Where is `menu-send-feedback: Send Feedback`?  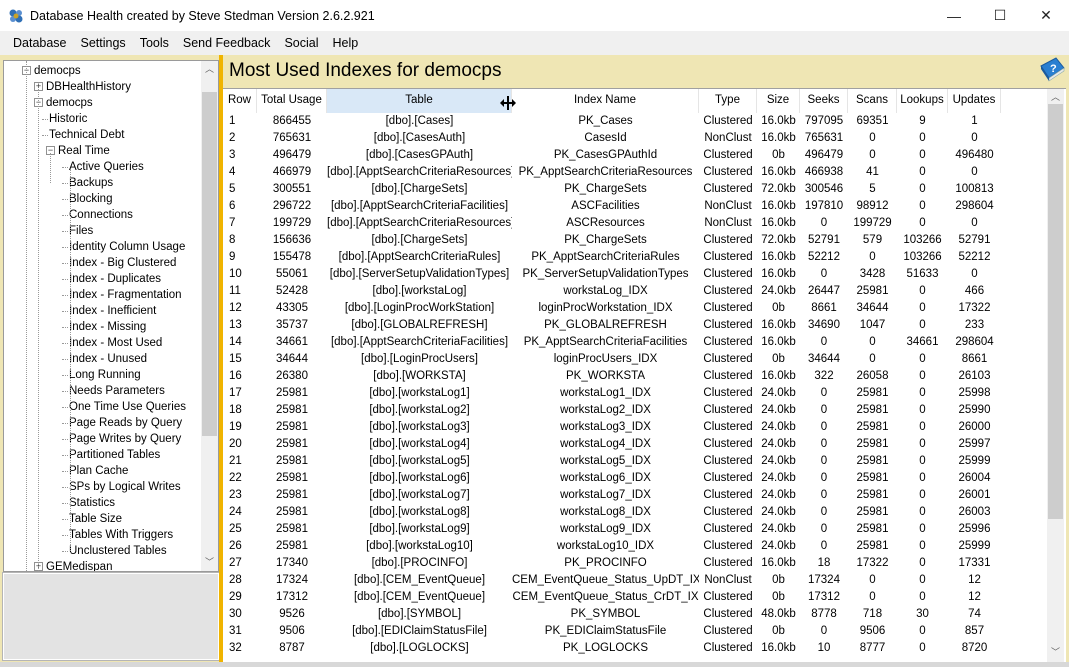 menu-send-feedback: Send Feedback is located at coordinates (227, 43).